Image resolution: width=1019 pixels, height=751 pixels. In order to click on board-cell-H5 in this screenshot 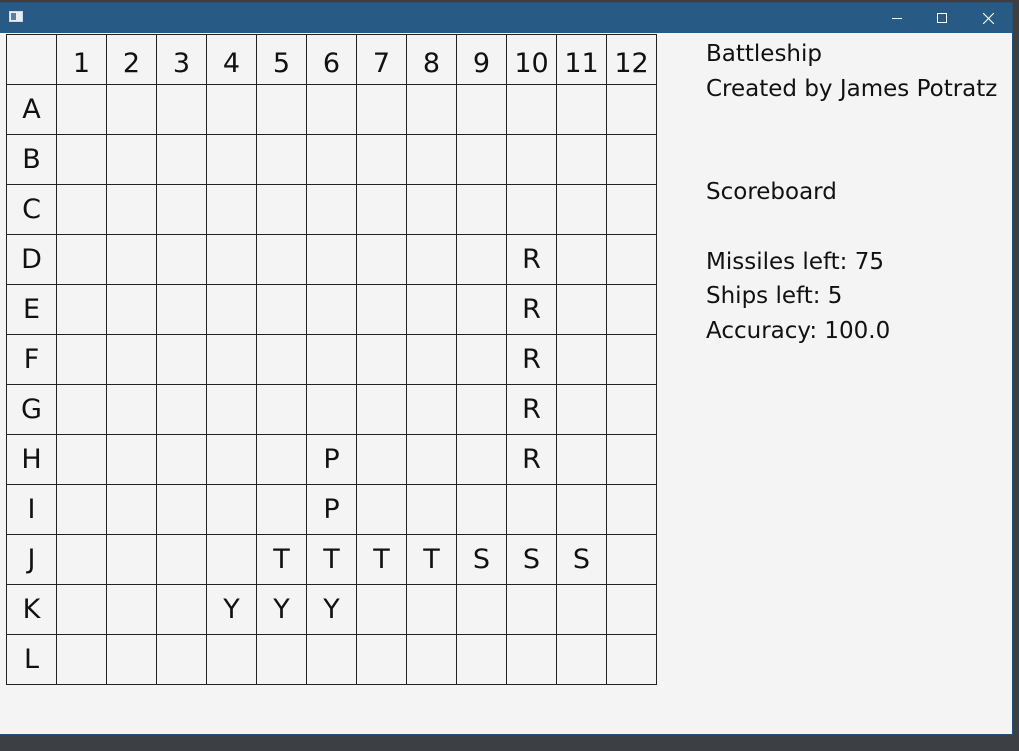, I will do `click(282, 460)`.